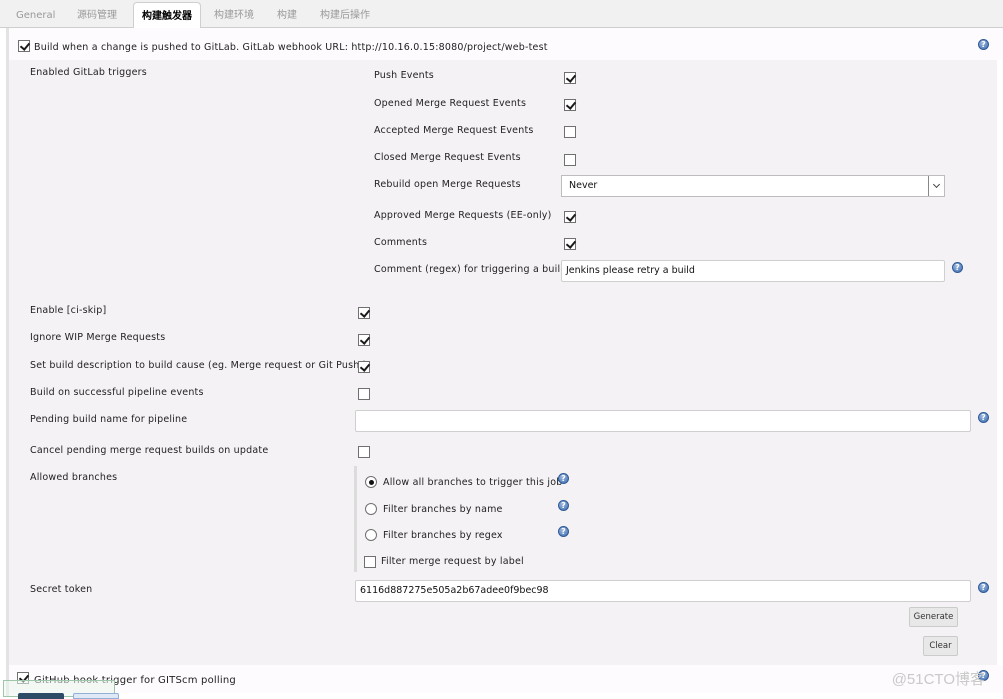 The height and width of the screenshot is (699, 1003). Describe the element at coordinates (167, 15) in the screenshot. I see `tab-build-triggers: 构建触发器` at that location.